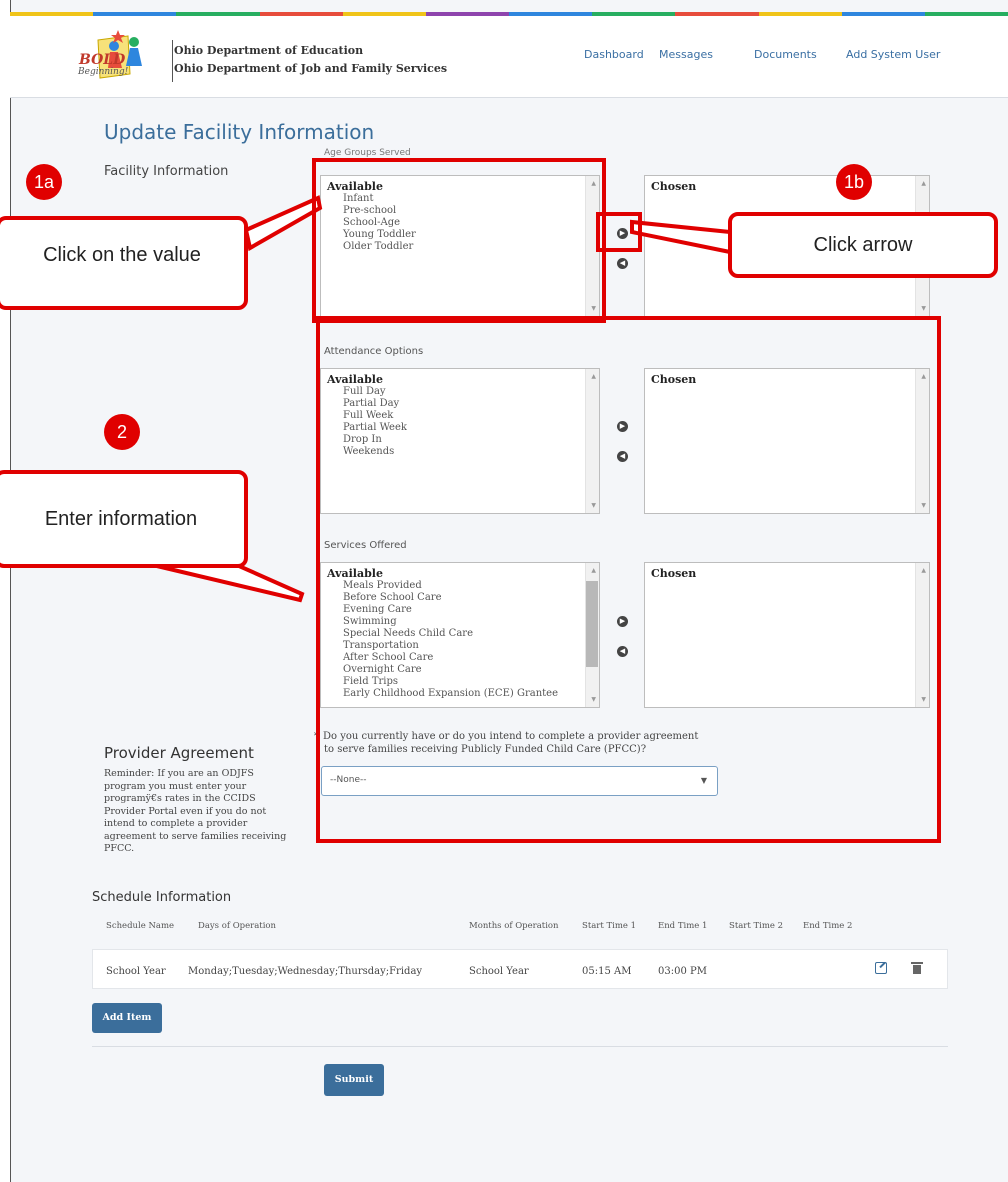  I want to click on col-start-time-2: Start Time 2, so click(756, 926).